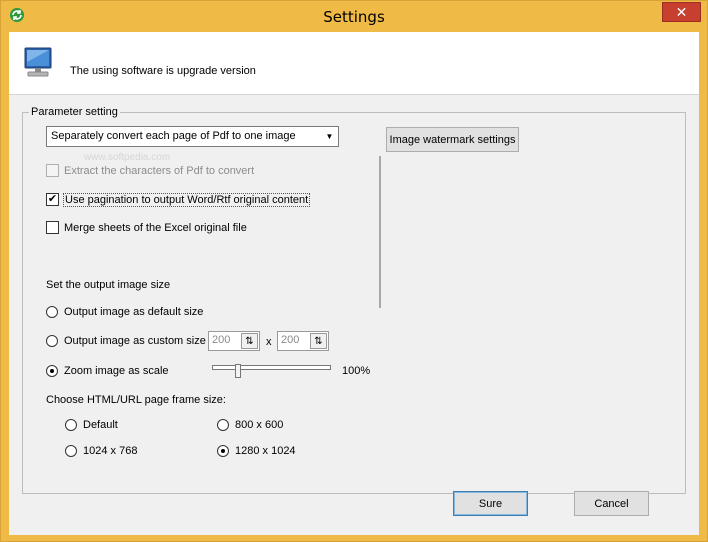 This screenshot has height=542, width=708. What do you see at coordinates (52, 312) in the screenshot?
I see `default-size-radio` at bounding box center [52, 312].